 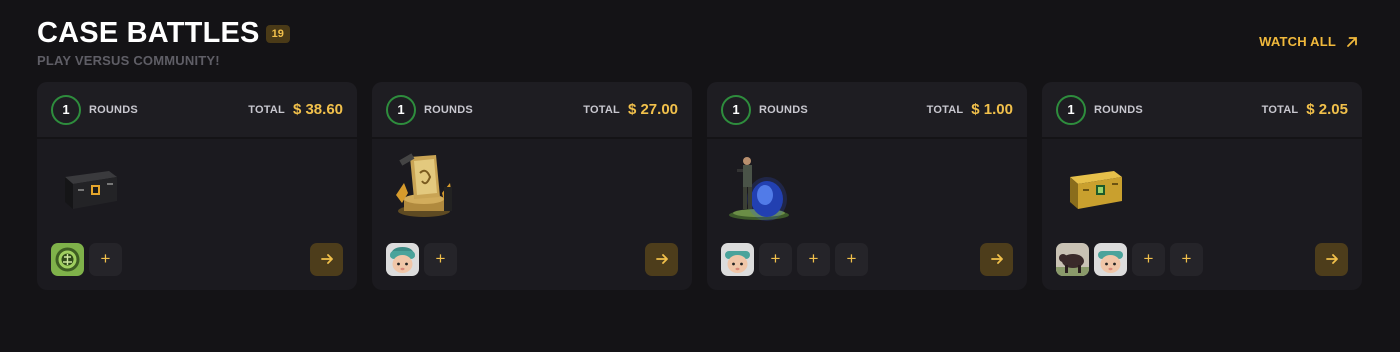 I want to click on watch-all-link: WATCH ALL, so click(x=1309, y=41).